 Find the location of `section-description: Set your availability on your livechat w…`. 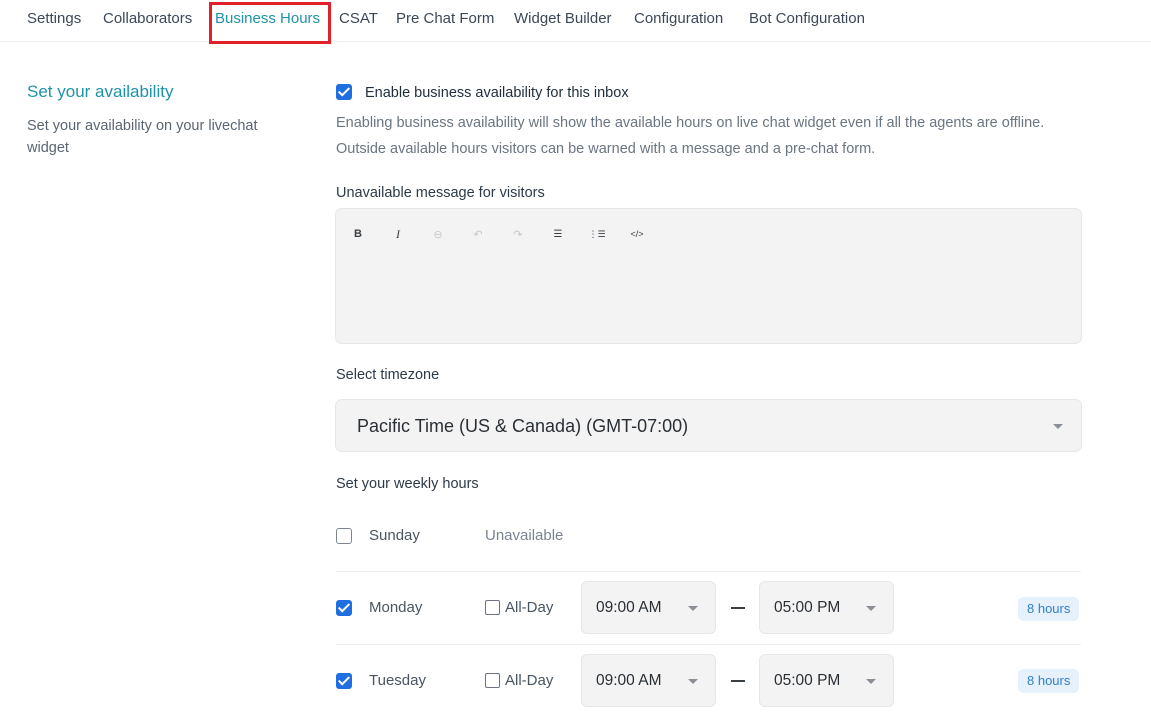

section-description: Set your availability on your livechat w… is located at coordinates (142, 137).